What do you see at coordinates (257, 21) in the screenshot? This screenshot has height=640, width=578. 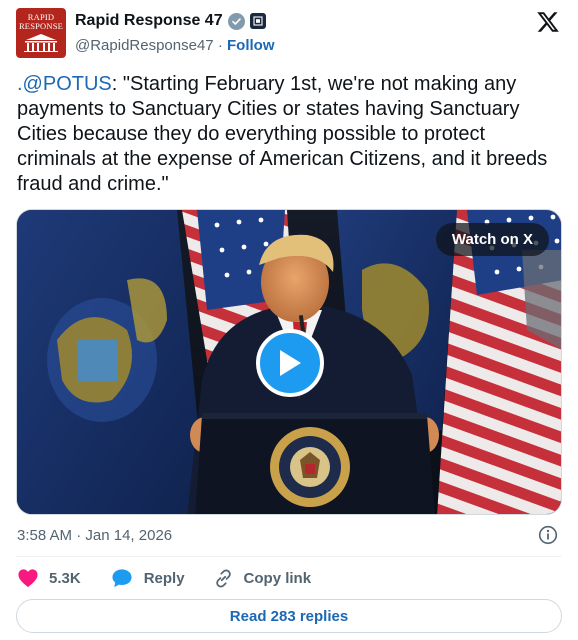 I see `government-badge-icon` at bounding box center [257, 21].